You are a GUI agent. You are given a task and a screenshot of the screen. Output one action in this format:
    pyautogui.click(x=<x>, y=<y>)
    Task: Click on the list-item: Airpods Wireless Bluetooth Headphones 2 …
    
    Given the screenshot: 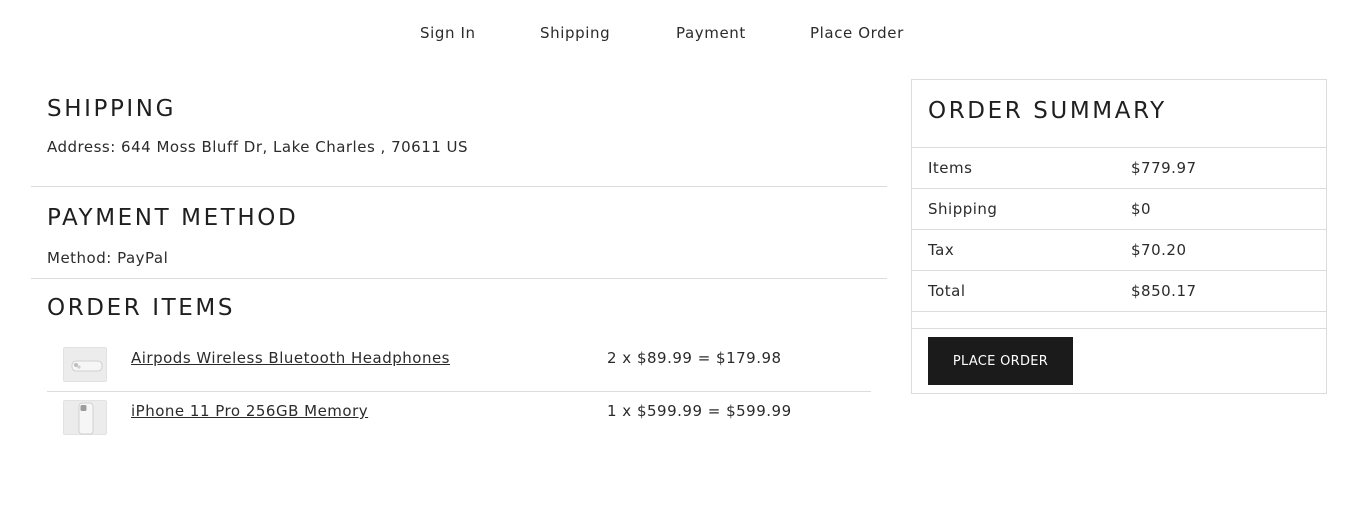 What is the action you would take?
    pyautogui.click(x=459, y=365)
    